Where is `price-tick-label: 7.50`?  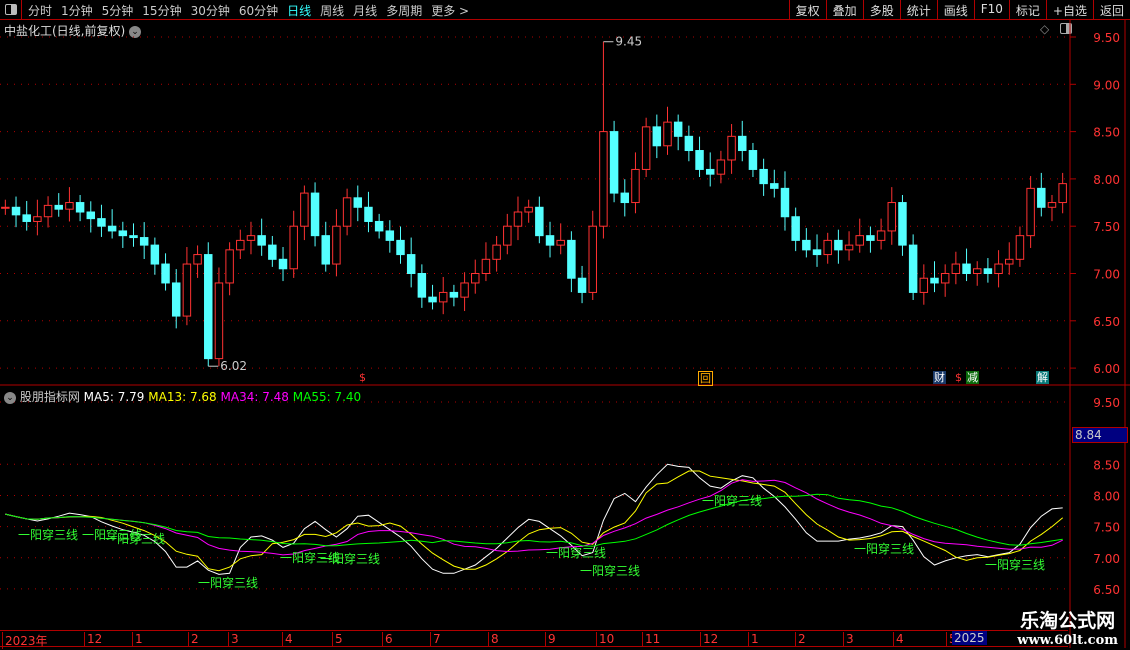
price-tick-label: 7.50 is located at coordinates (1106, 227).